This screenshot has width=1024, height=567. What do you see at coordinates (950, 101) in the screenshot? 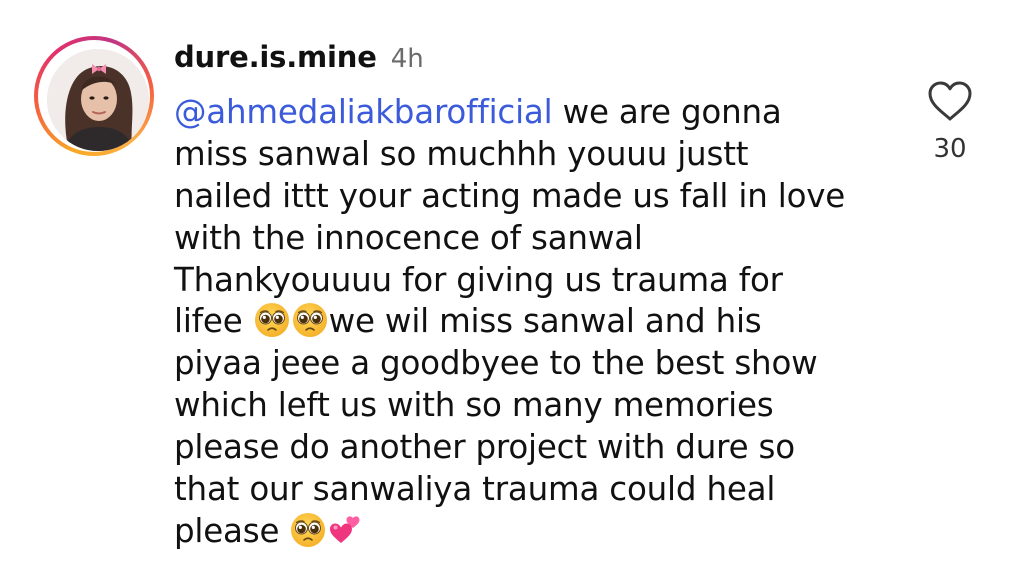
I see `heart-outline-icon` at bounding box center [950, 101].